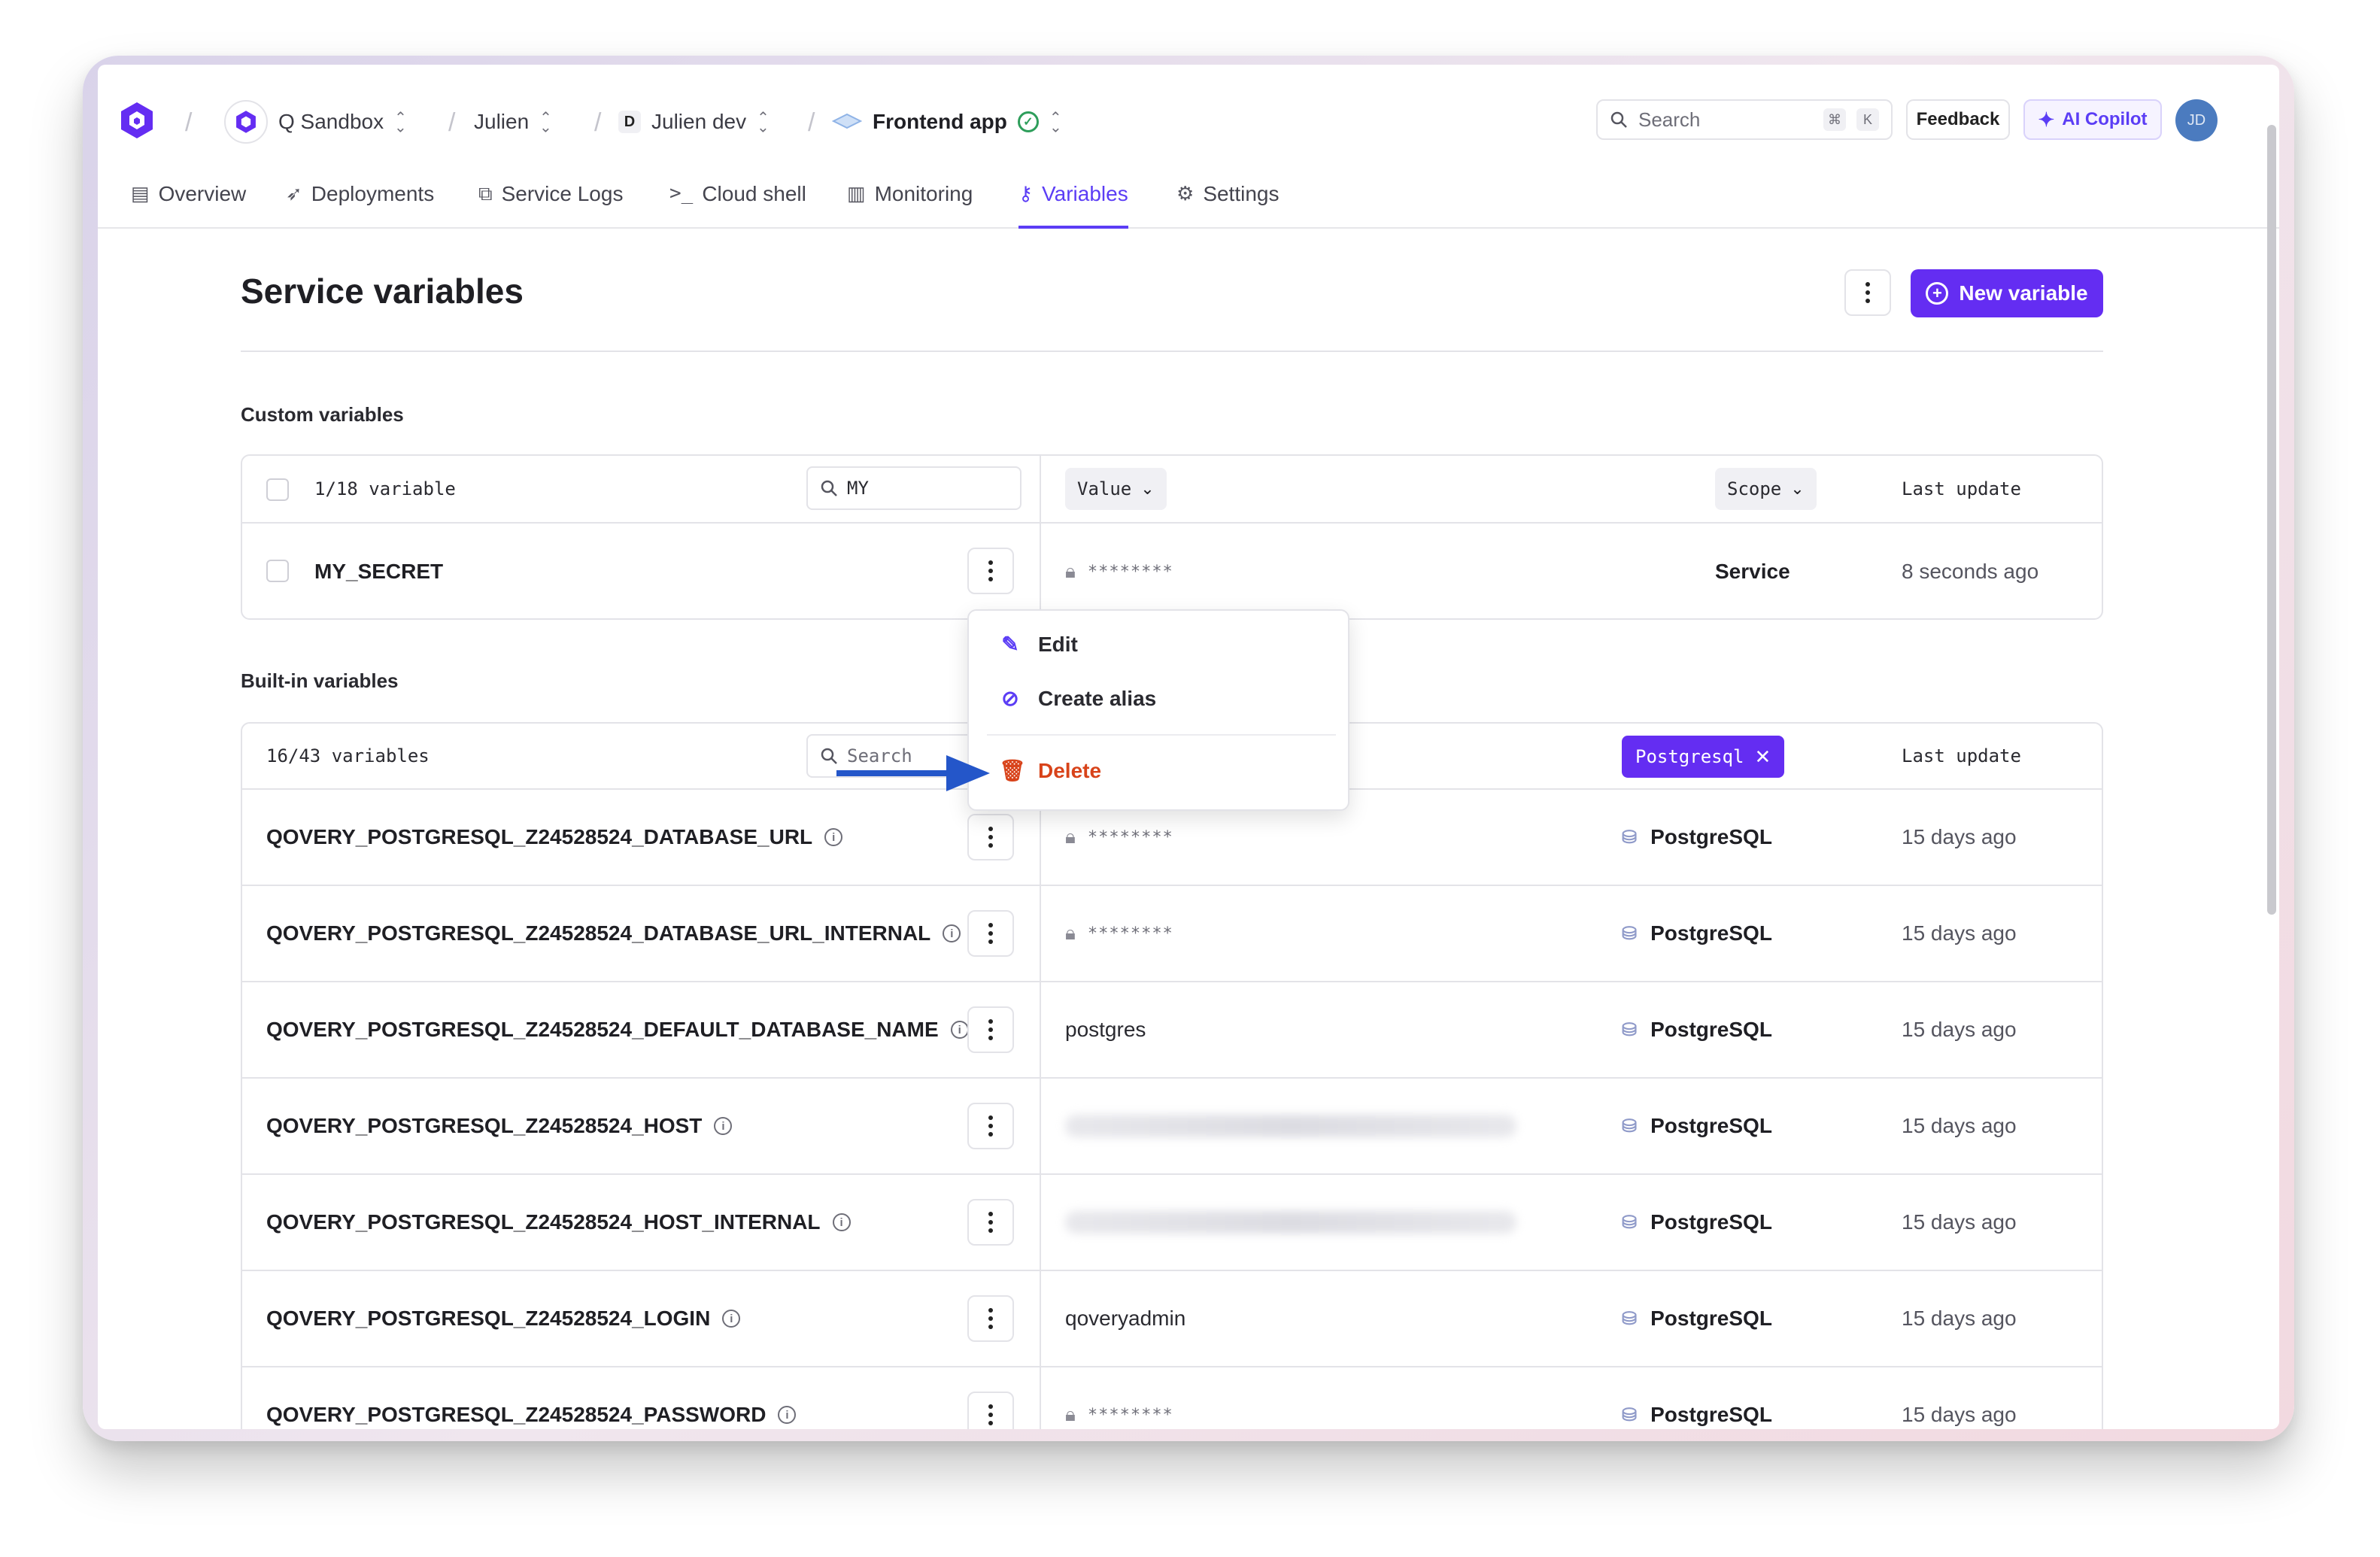  Describe the element at coordinates (1227, 205) in the screenshot. I see `tab-settings: ⚙ Settings` at that location.